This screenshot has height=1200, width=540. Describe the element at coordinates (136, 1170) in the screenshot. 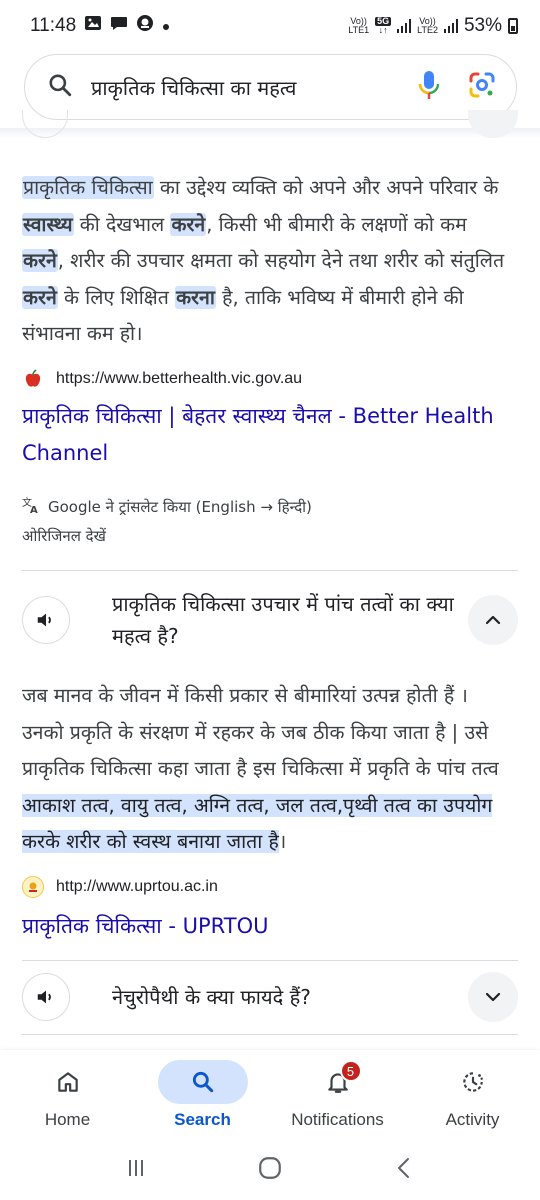

I see `recent-apps-icon` at that location.